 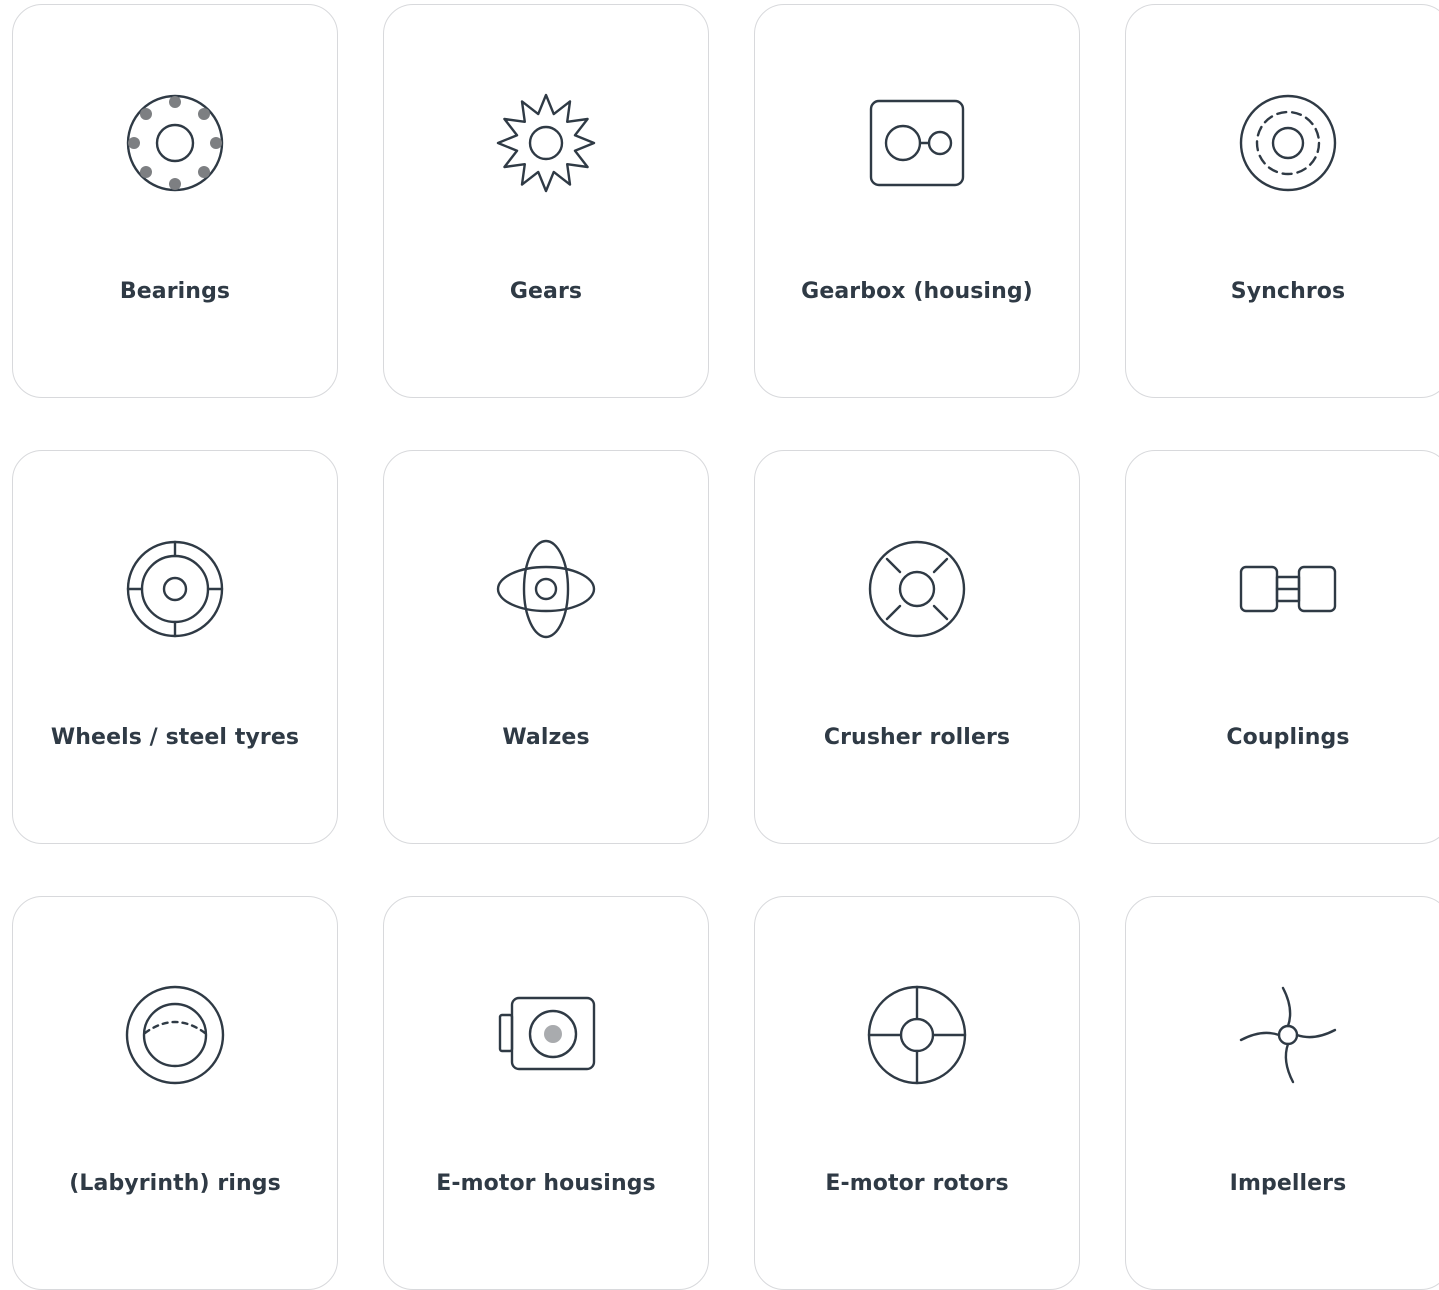 What do you see at coordinates (175, 201) in the screenshot?
I see `card-bearings: Bearings` at bounding box center [175, 201].